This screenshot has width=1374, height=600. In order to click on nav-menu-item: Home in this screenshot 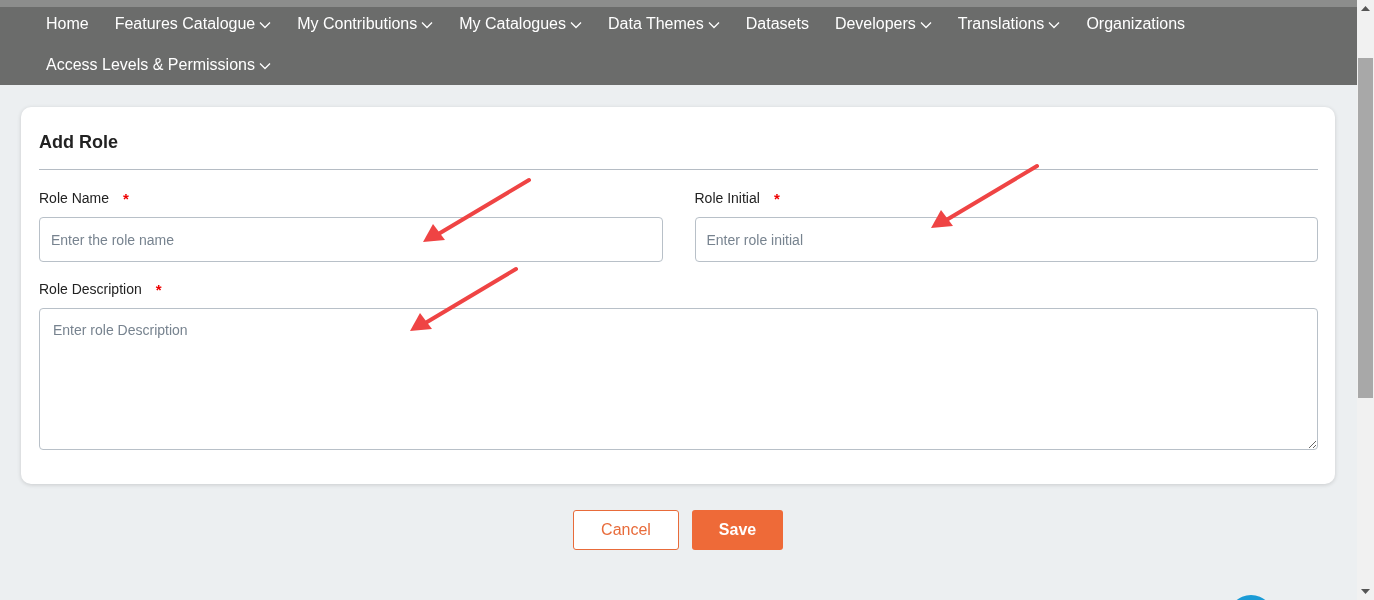, I will do `click(67, 23)`.